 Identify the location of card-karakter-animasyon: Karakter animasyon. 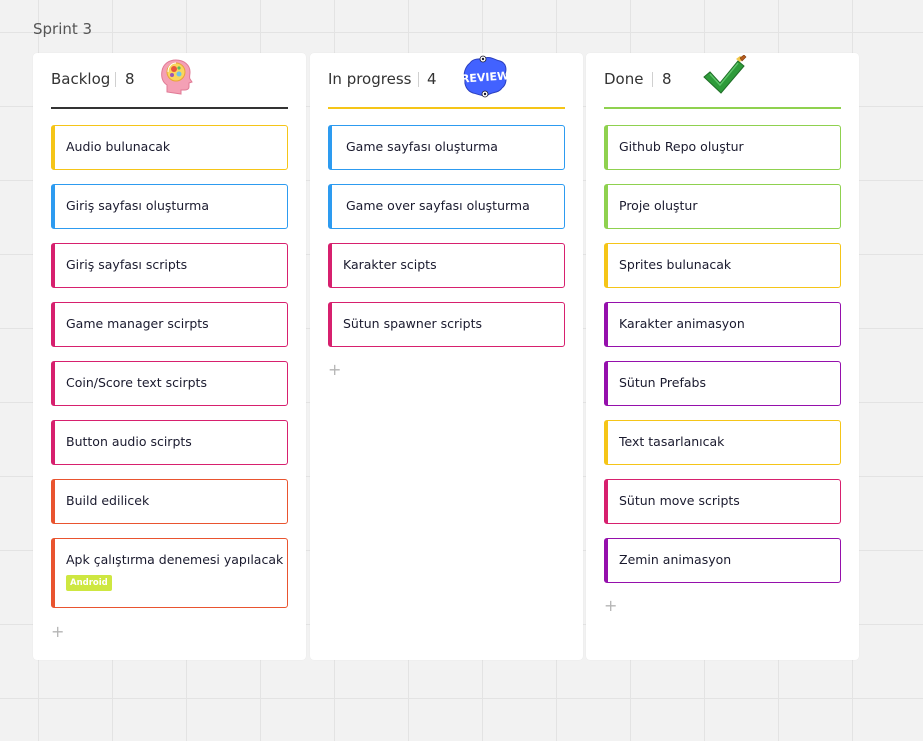
(722, 324).